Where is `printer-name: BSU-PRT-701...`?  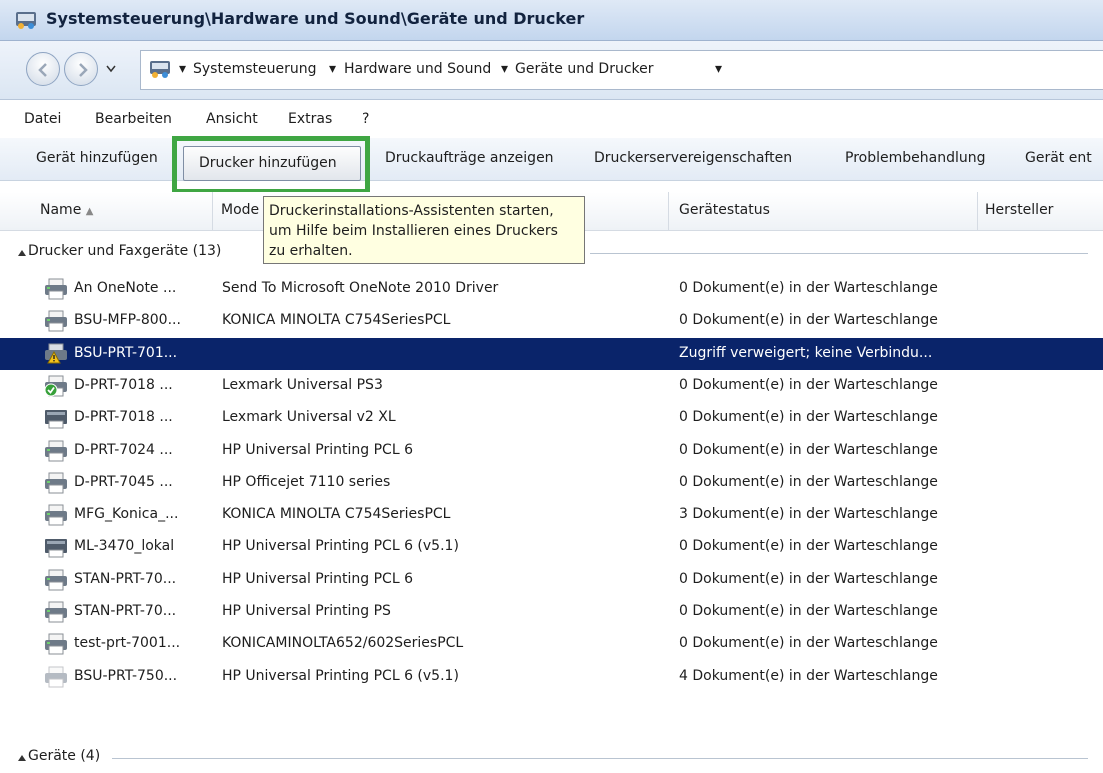 printer-name: BSU-PRT-701... is located at coordinates (126, 352).